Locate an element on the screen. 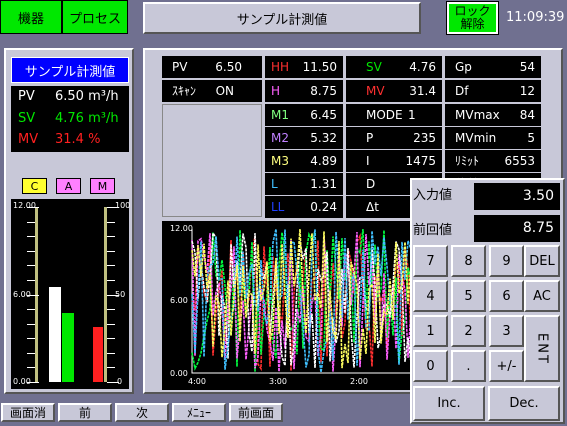 The image size is (567, 426). scan-value: ON is located at coordinates (224, 91).